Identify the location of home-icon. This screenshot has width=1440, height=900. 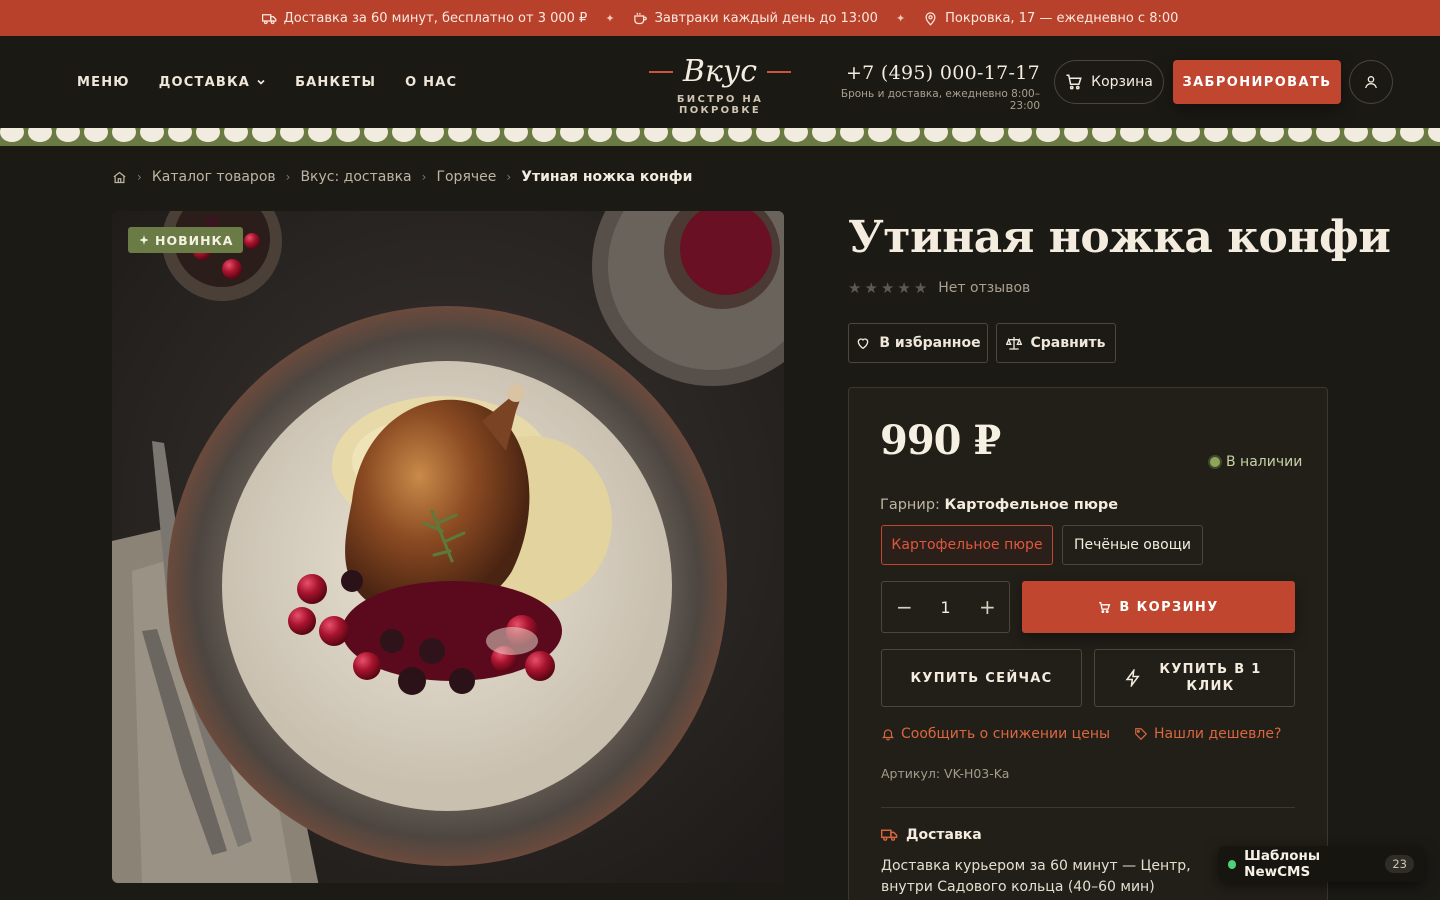
(119, 177).